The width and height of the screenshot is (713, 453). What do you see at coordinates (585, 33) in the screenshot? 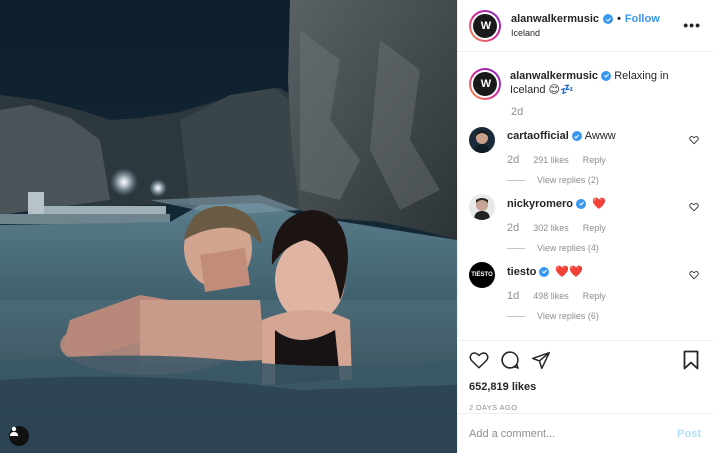
I see `location-link: Iceland` at bounding box center [585, 33].